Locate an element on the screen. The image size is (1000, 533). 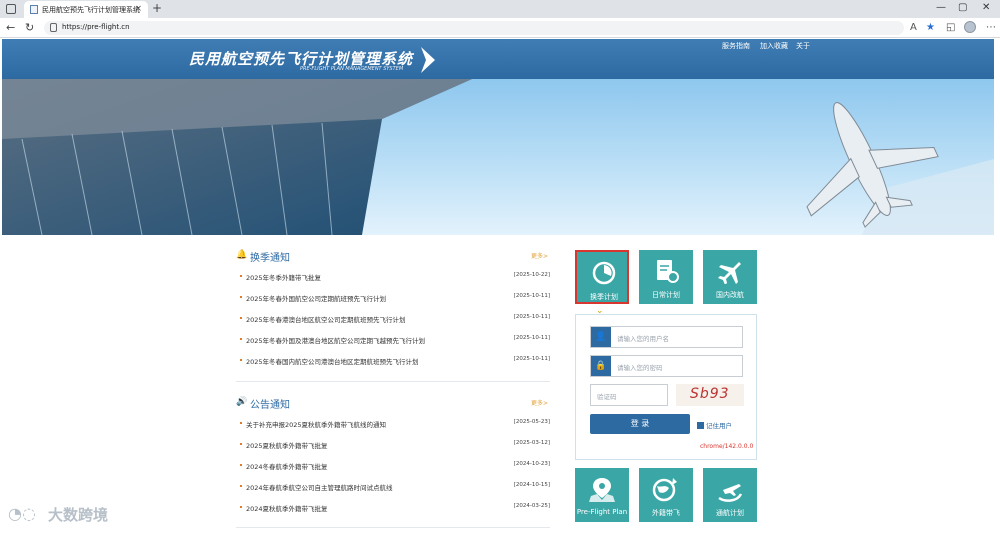
remember-user-checkbox: 记住用户 is located at coordinates (714, 425).